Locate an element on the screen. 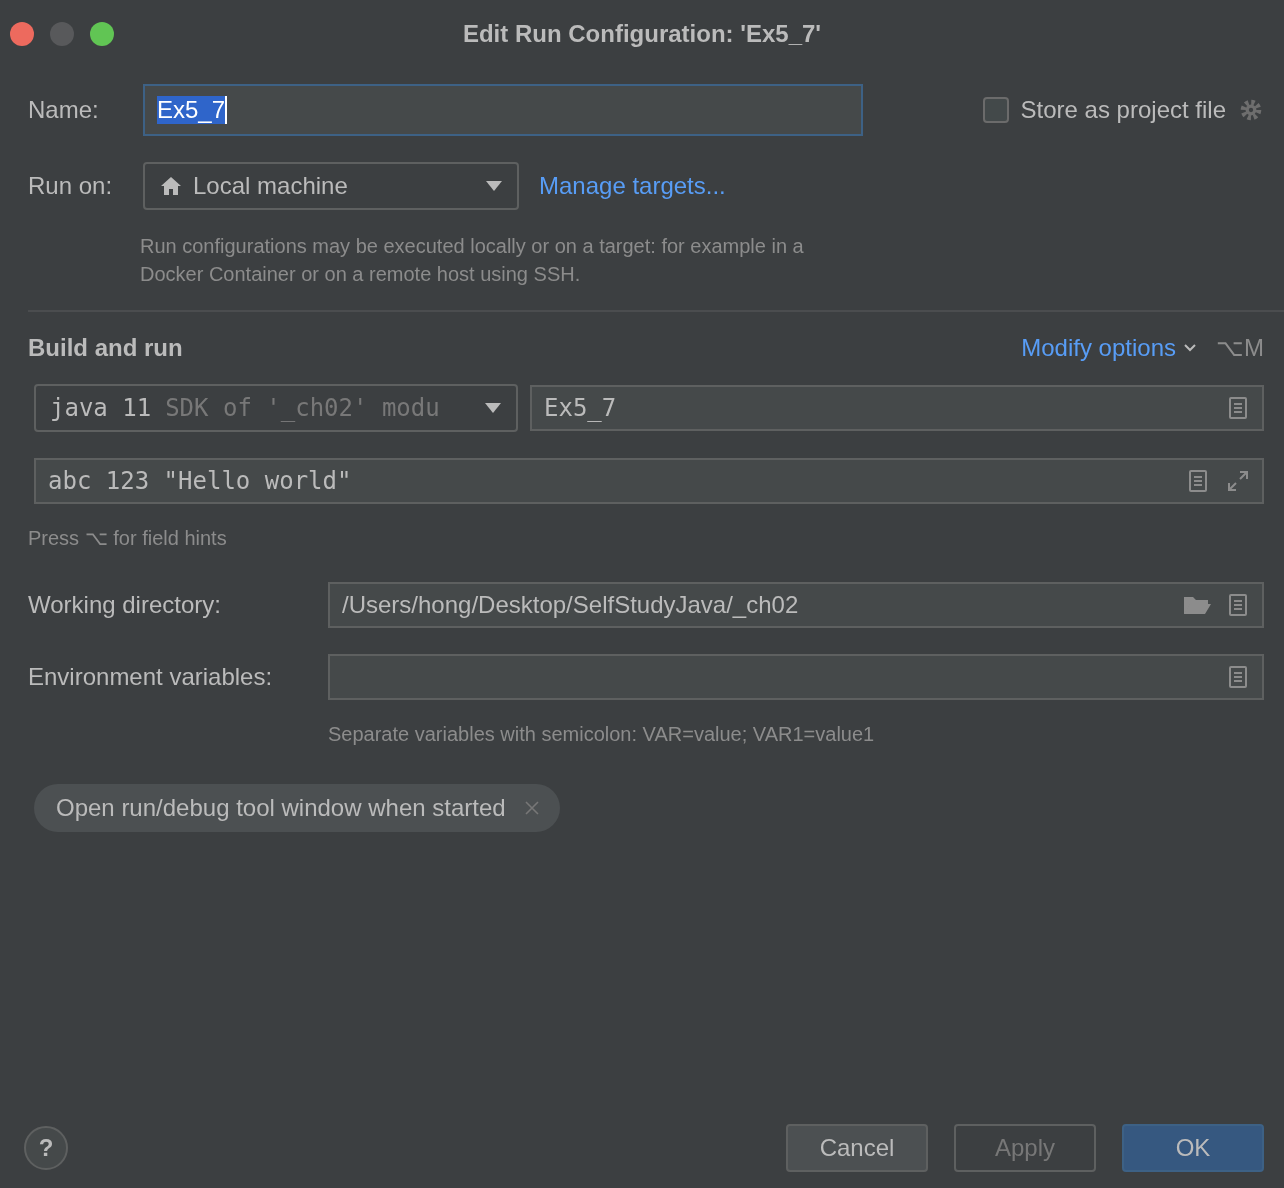 Image resolution: width=1284 pixels, height=1188 pixels. name-value: Ex5_7 is located at coordinates (192, 110).